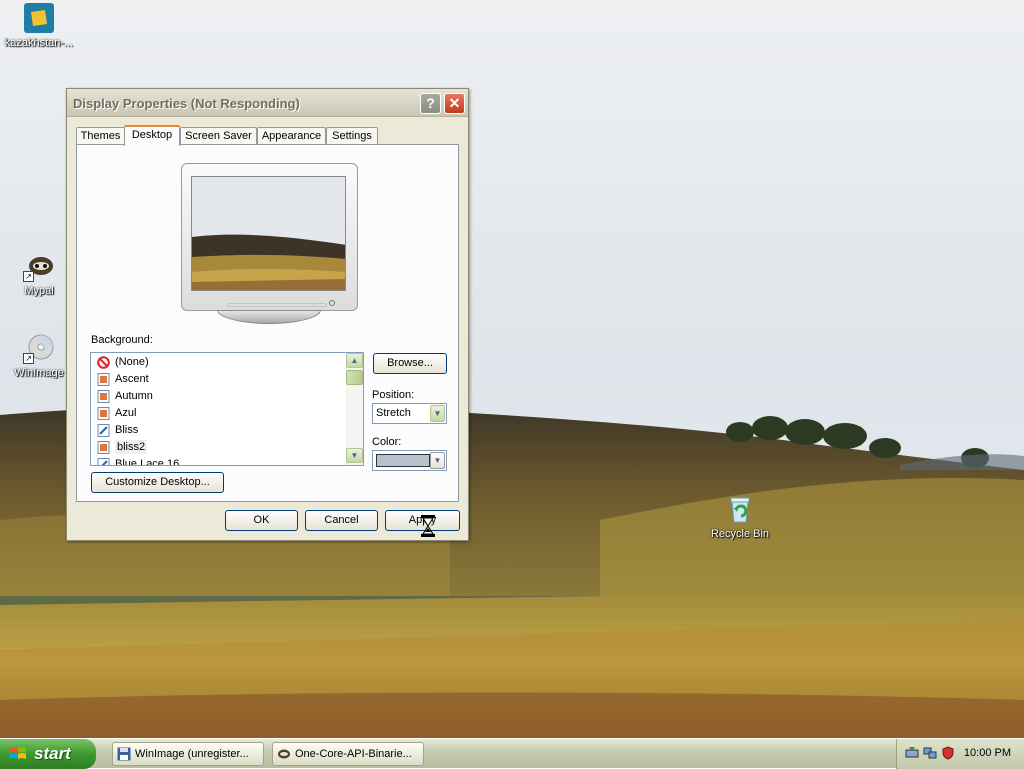  I want to click on network-icon, so click(930, 753).